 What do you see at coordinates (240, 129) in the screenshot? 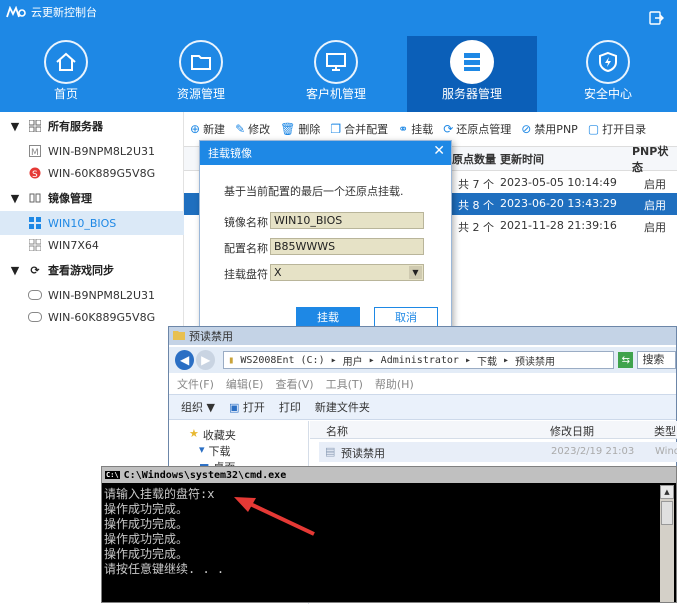
I see `edit-icon: ✎` at bounding box center [240, 129].